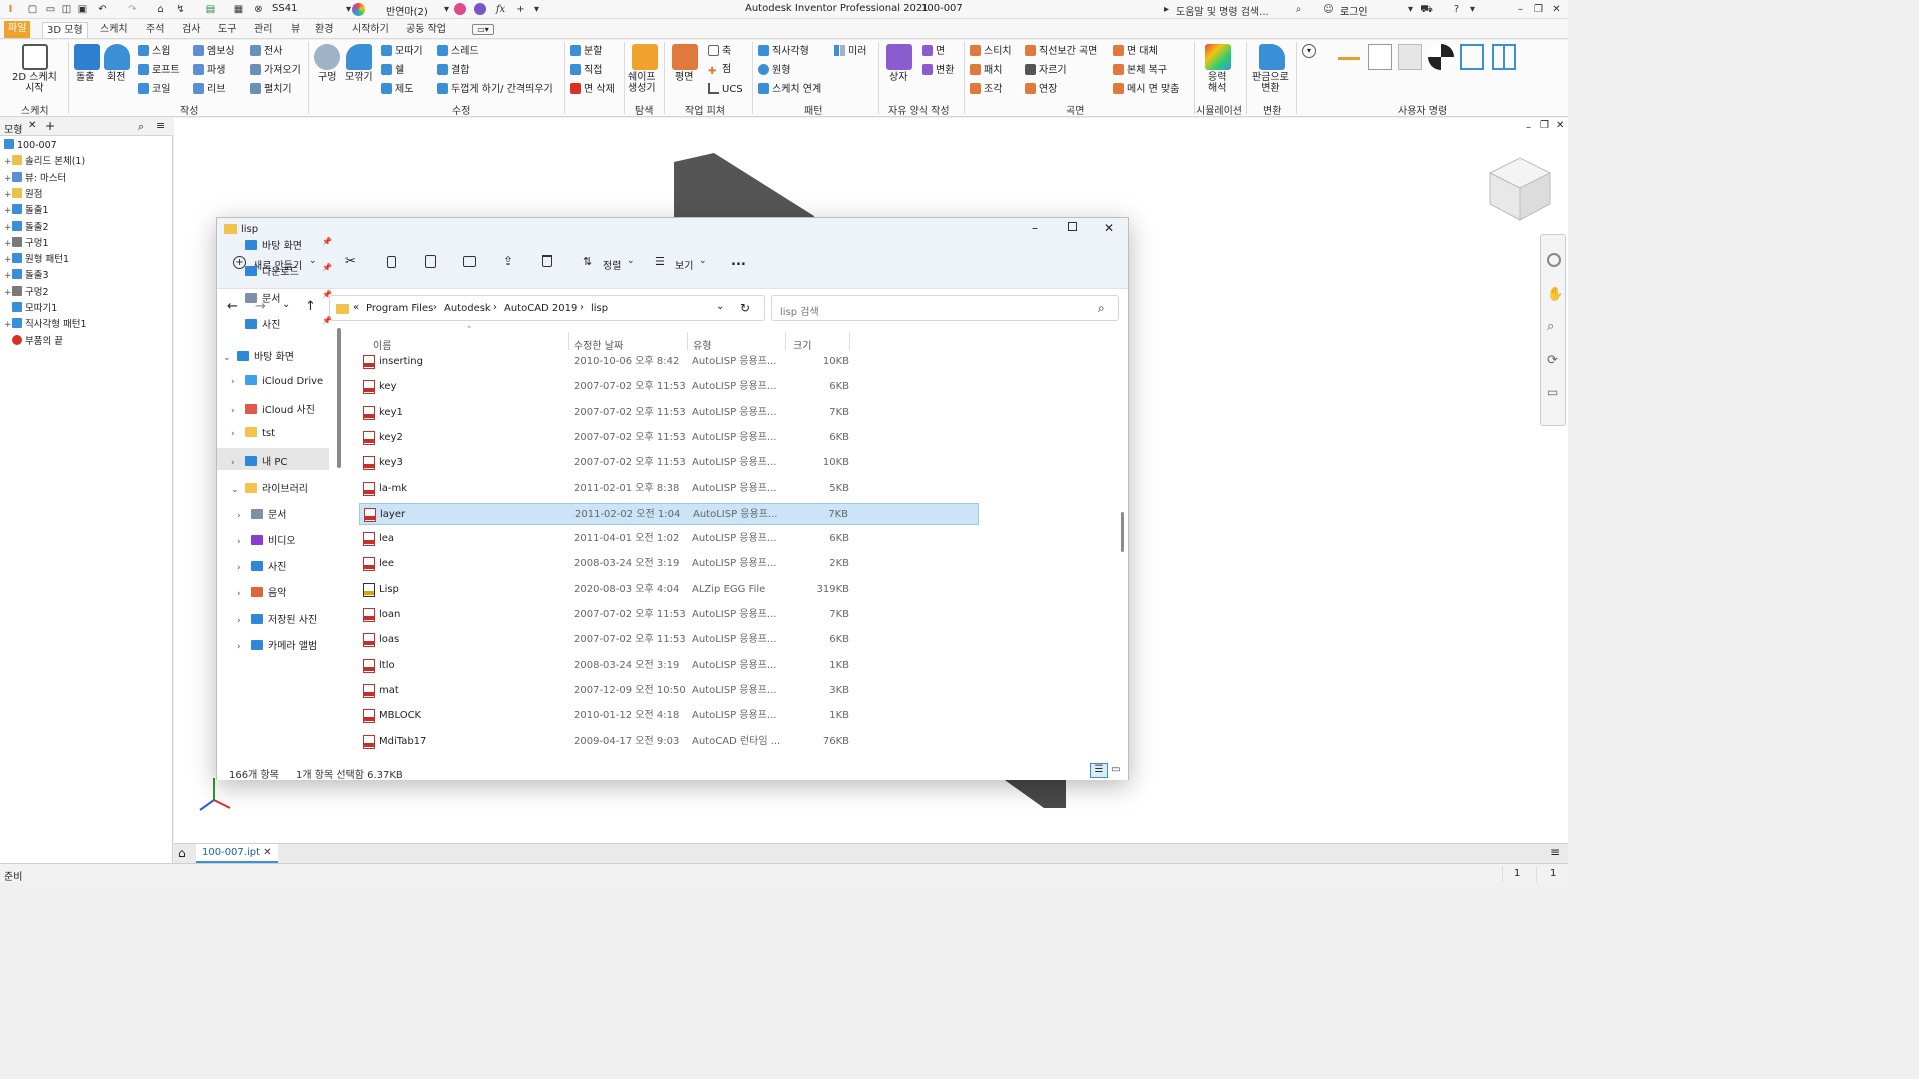 The image size is (1919, 1079). What do you see at coordinates (26, 228) in the screenshot?
I see `tree-item: + 돌출2` at bounding box center [26, 228].